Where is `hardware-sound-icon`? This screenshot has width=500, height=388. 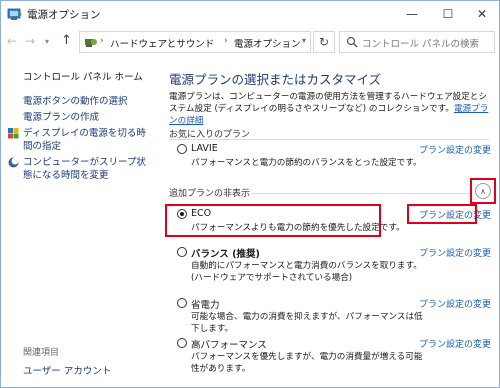
hardware-sound-icon is located at coordinates (91, 43).